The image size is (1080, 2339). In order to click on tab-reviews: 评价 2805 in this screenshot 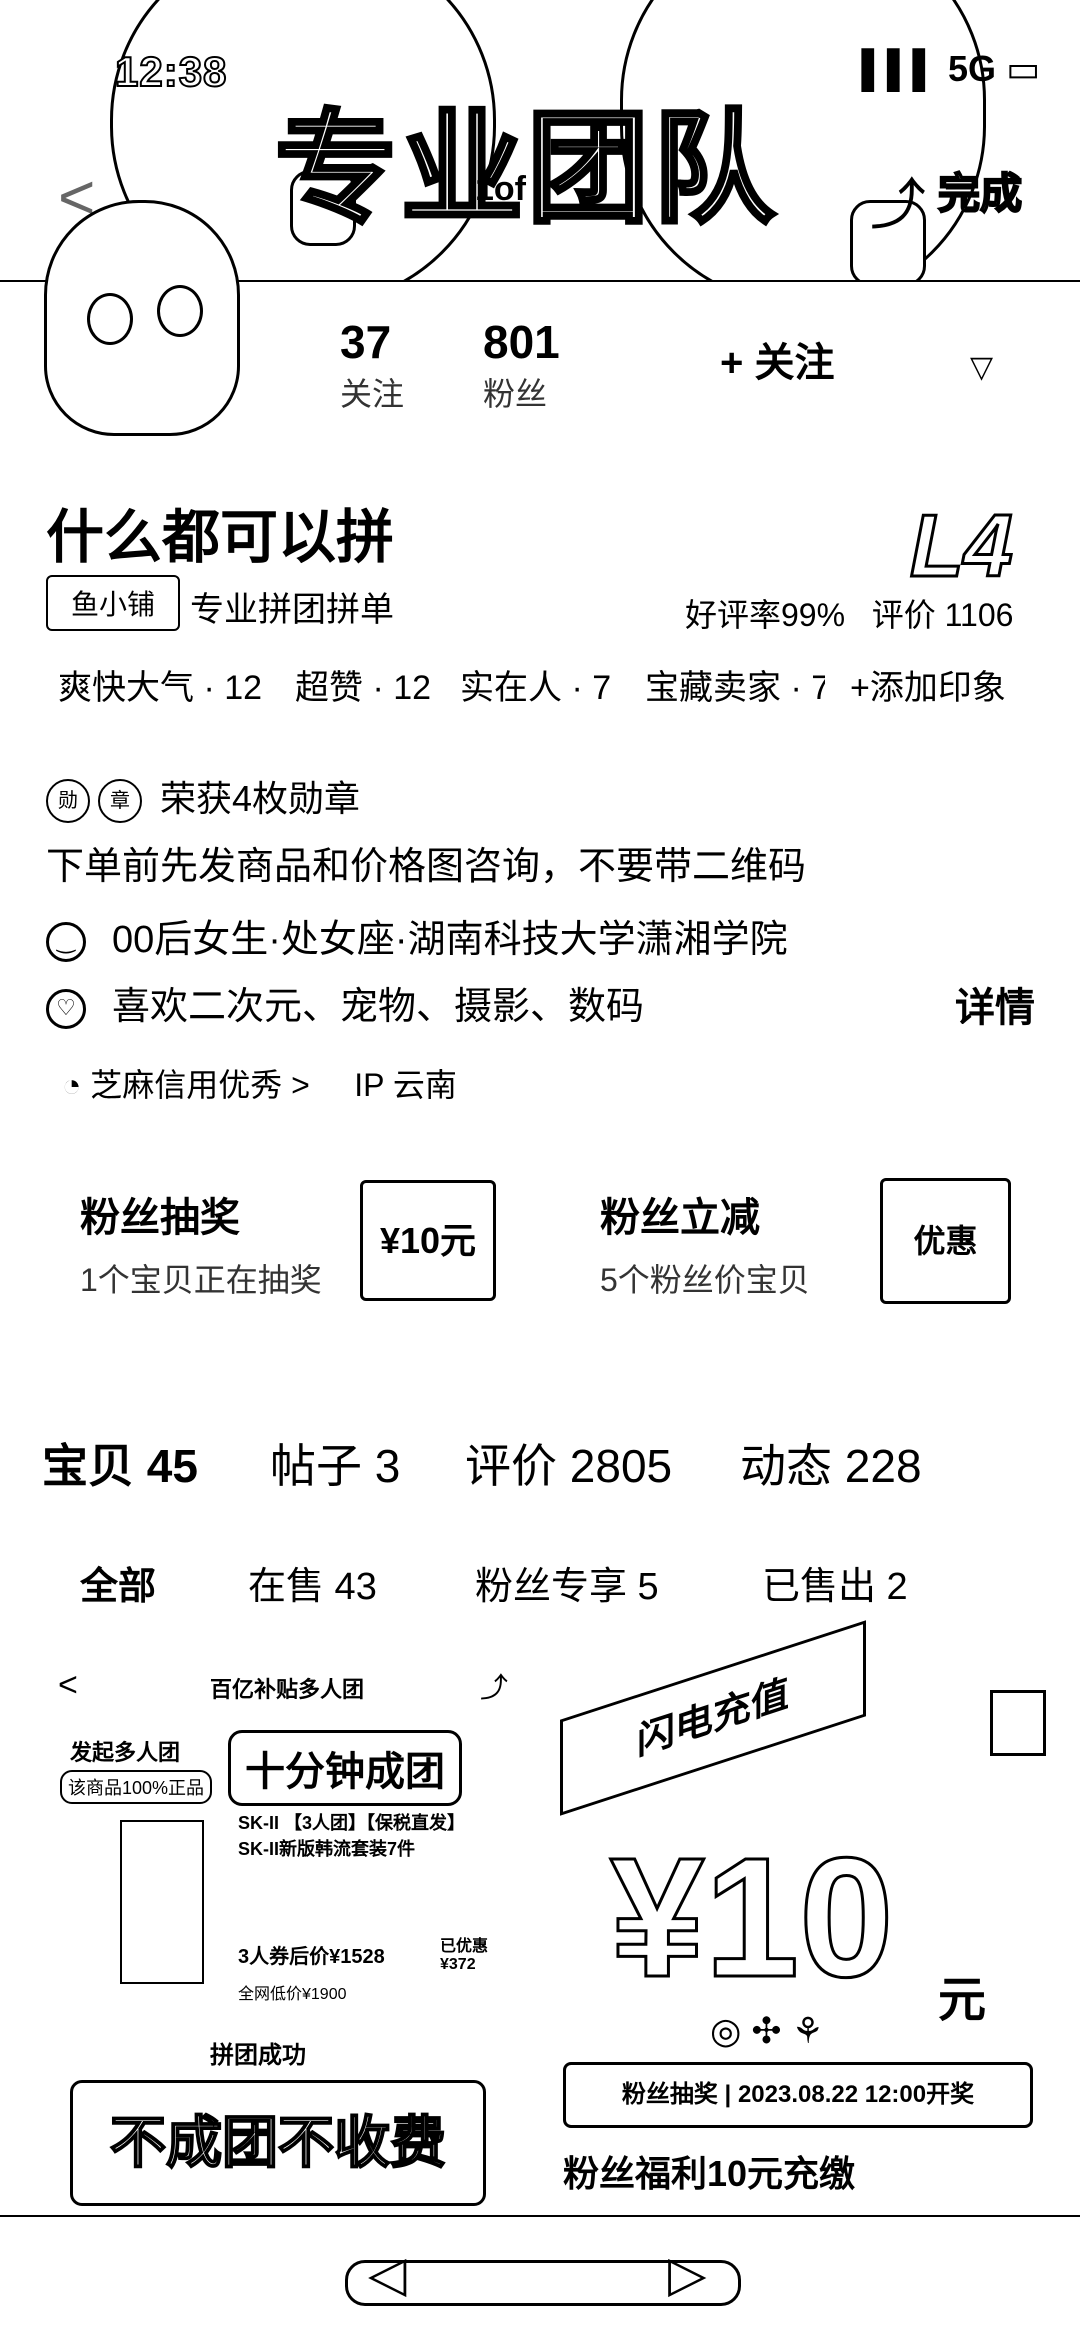, I will do `click(568, 1463)`.